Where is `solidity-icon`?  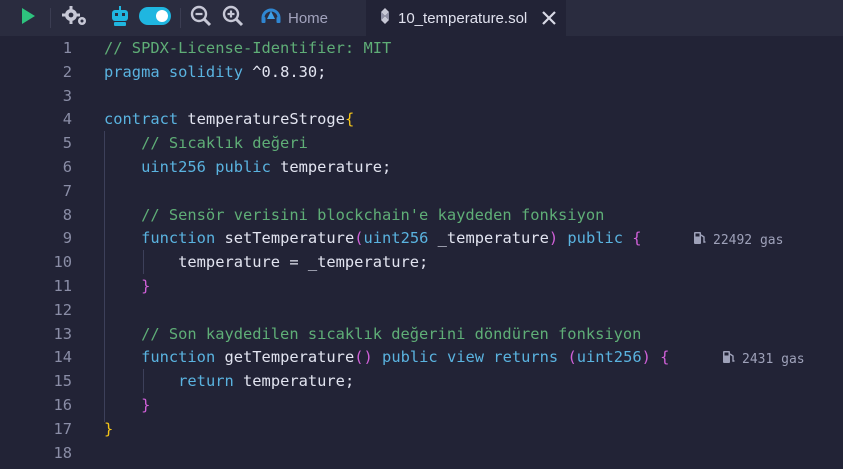
solidity-icon is located at coordinates (385, 18).